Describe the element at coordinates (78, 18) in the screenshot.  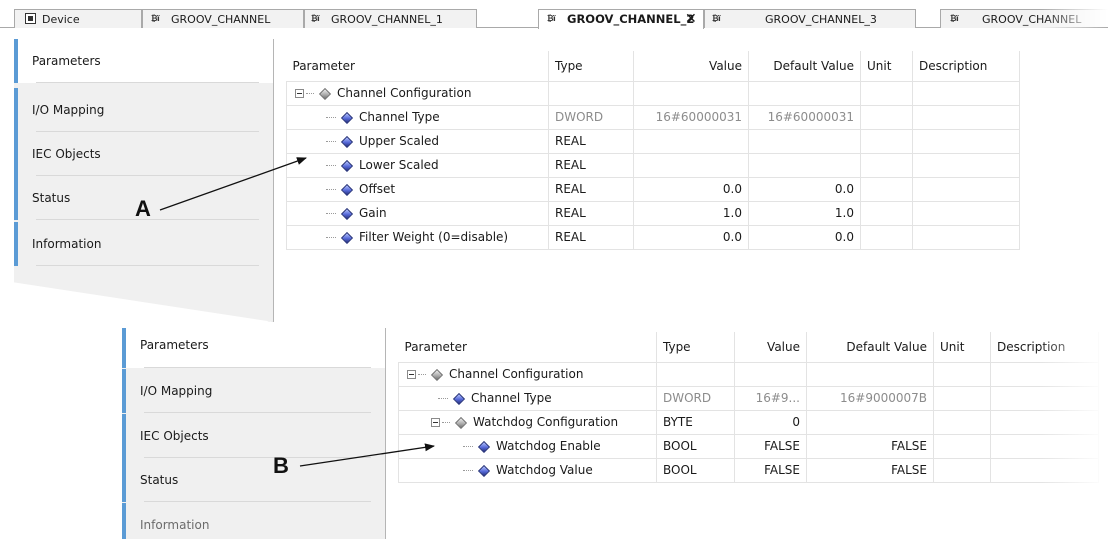
I see `tab-device: Device` at that location.